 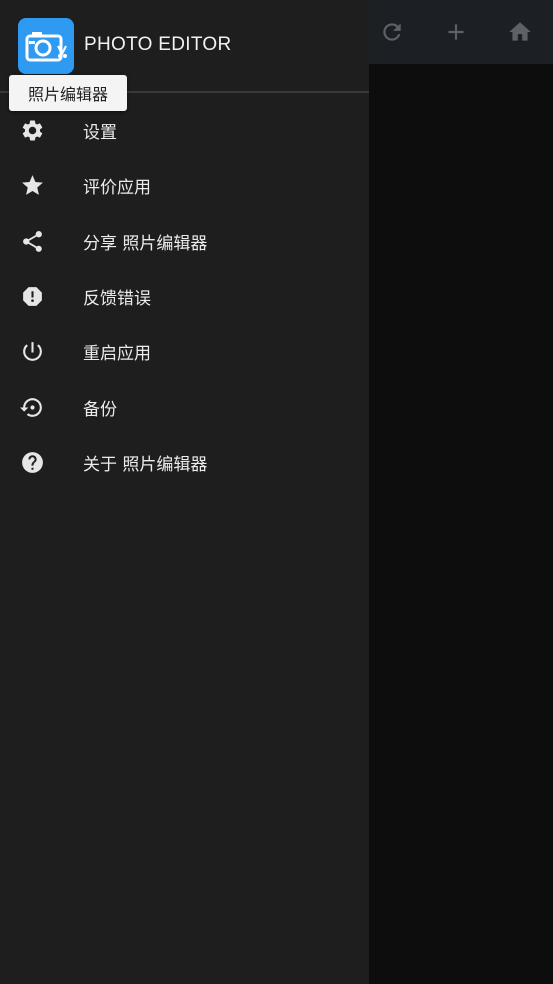 I want to click on camera-app-icon, so click(x=46, y=46).